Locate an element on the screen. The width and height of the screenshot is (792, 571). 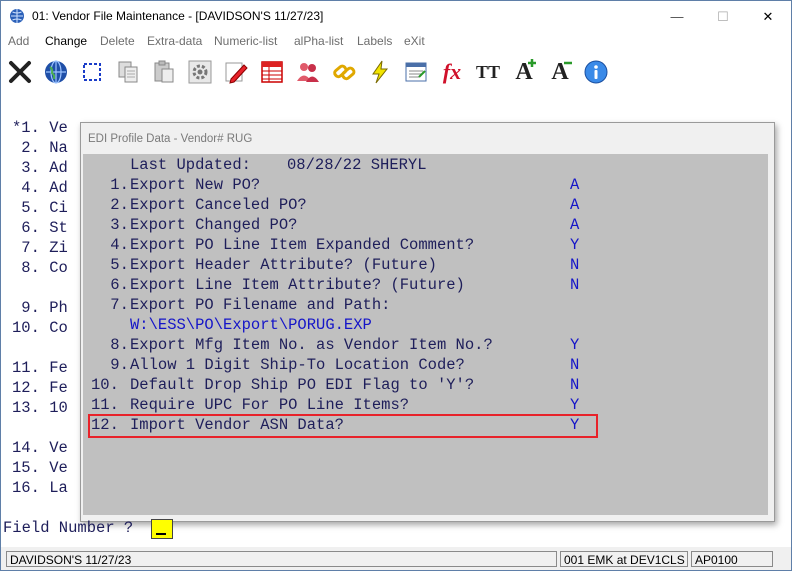
users-icon is located at coordinates (308, 72).